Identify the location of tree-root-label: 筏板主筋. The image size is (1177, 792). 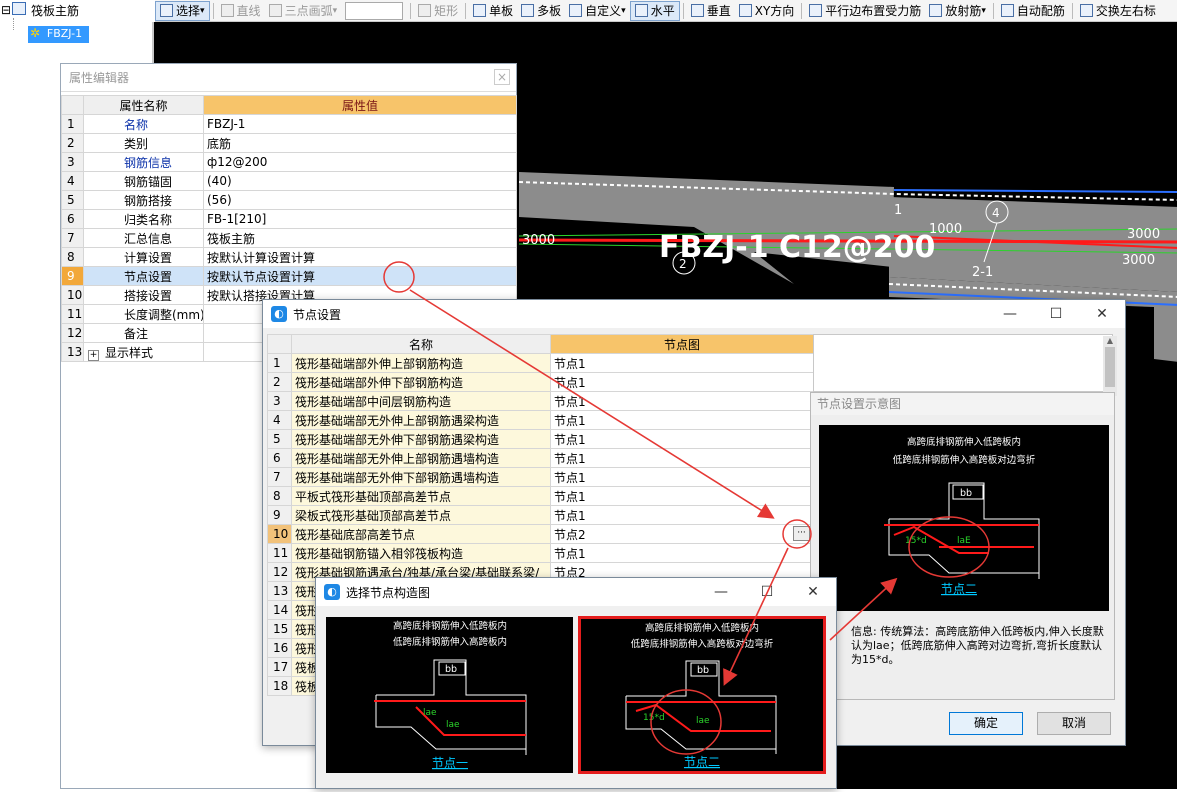
(55, 10).